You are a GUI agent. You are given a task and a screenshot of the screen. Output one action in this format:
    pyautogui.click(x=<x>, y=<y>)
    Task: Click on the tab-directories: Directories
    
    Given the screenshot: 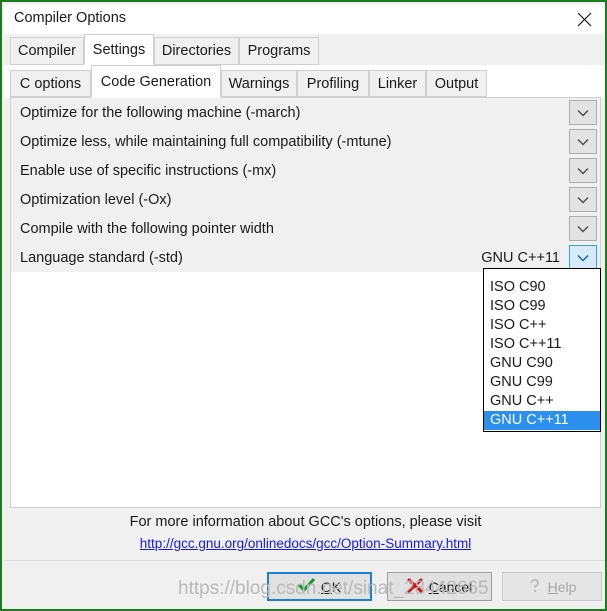 What is the action you would take?
    pyautogui.click(x=196, y=51)
    